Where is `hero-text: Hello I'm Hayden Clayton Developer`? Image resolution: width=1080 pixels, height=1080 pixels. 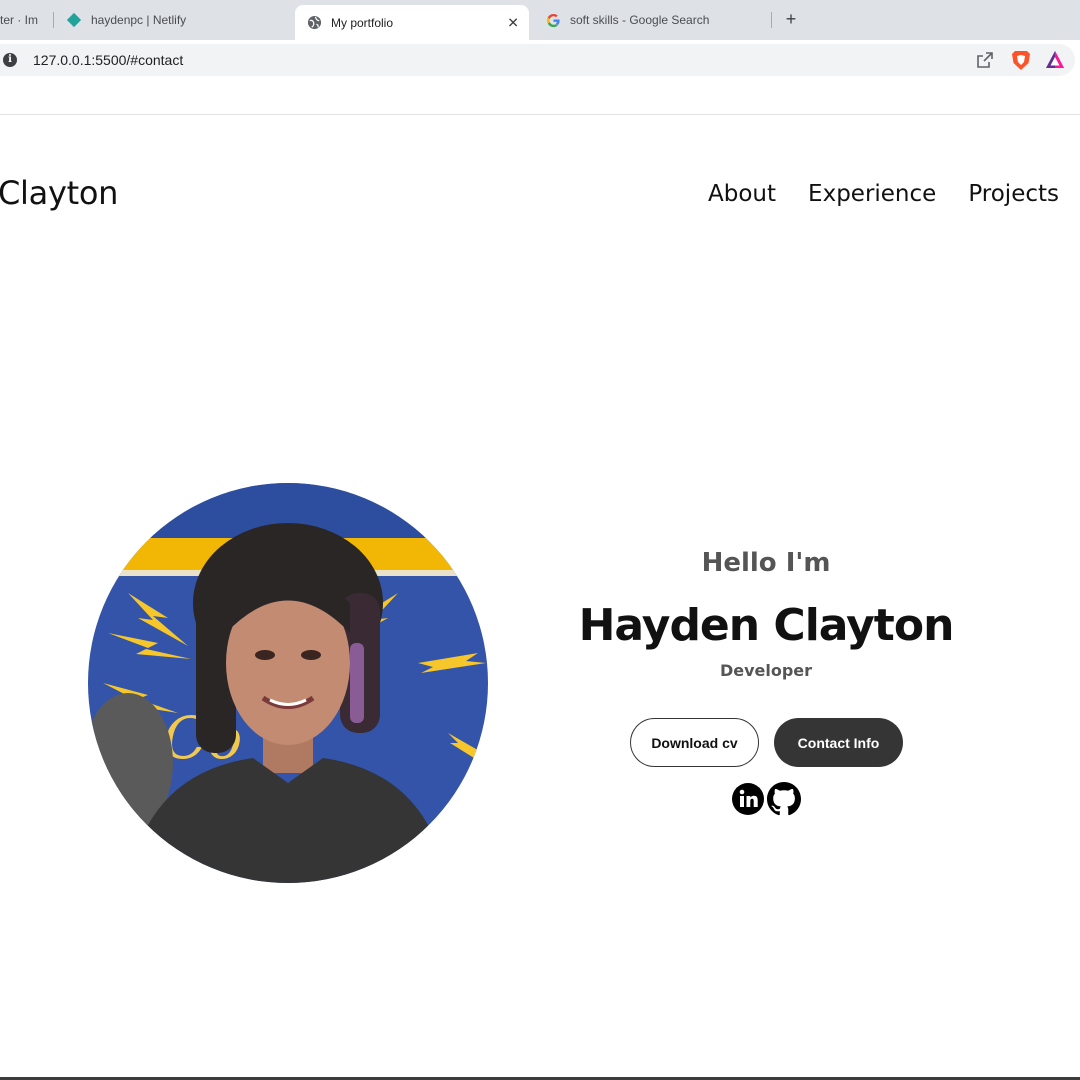 hero-text: Hello I'm Hayden Clayton Developer is located at coordinates (766, 614).